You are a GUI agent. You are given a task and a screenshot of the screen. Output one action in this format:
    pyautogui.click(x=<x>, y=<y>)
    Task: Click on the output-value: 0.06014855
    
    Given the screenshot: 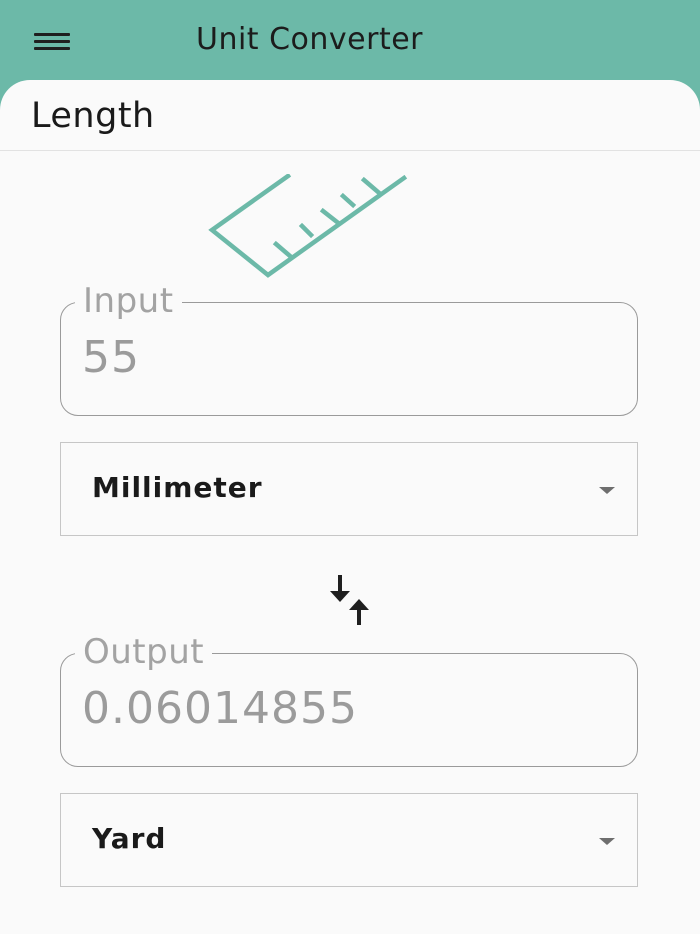 What is the action you would take?
    pyautogui.click(x=220, y=708)
    